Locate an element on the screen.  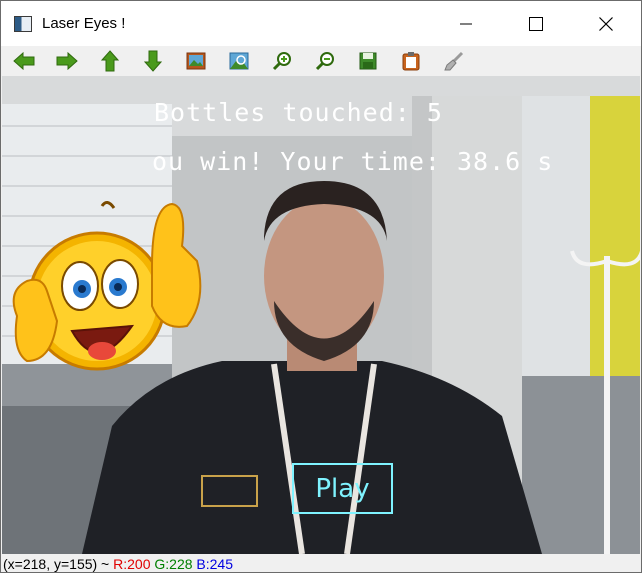
close-icon is located at coordinates (606, 23).